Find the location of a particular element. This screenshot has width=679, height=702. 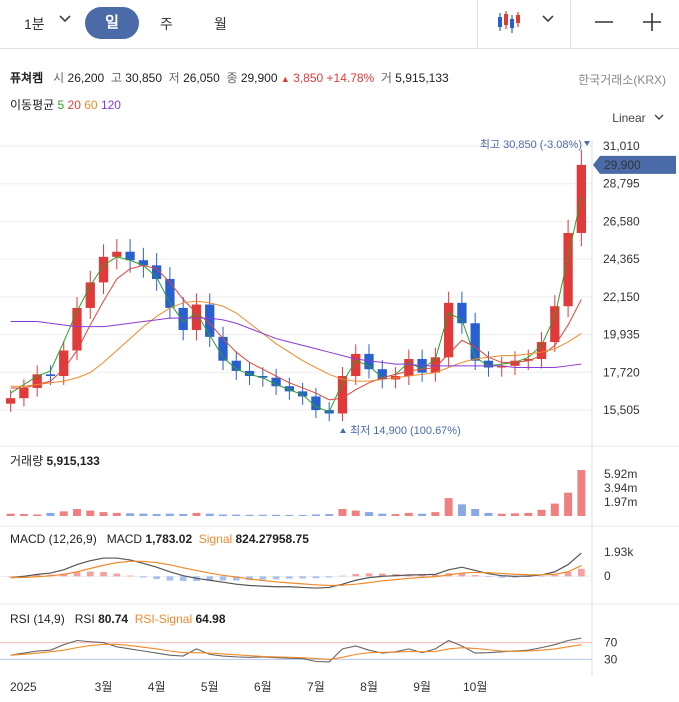

x-axis-tick: 4월 is located at coordinates (157, 687).